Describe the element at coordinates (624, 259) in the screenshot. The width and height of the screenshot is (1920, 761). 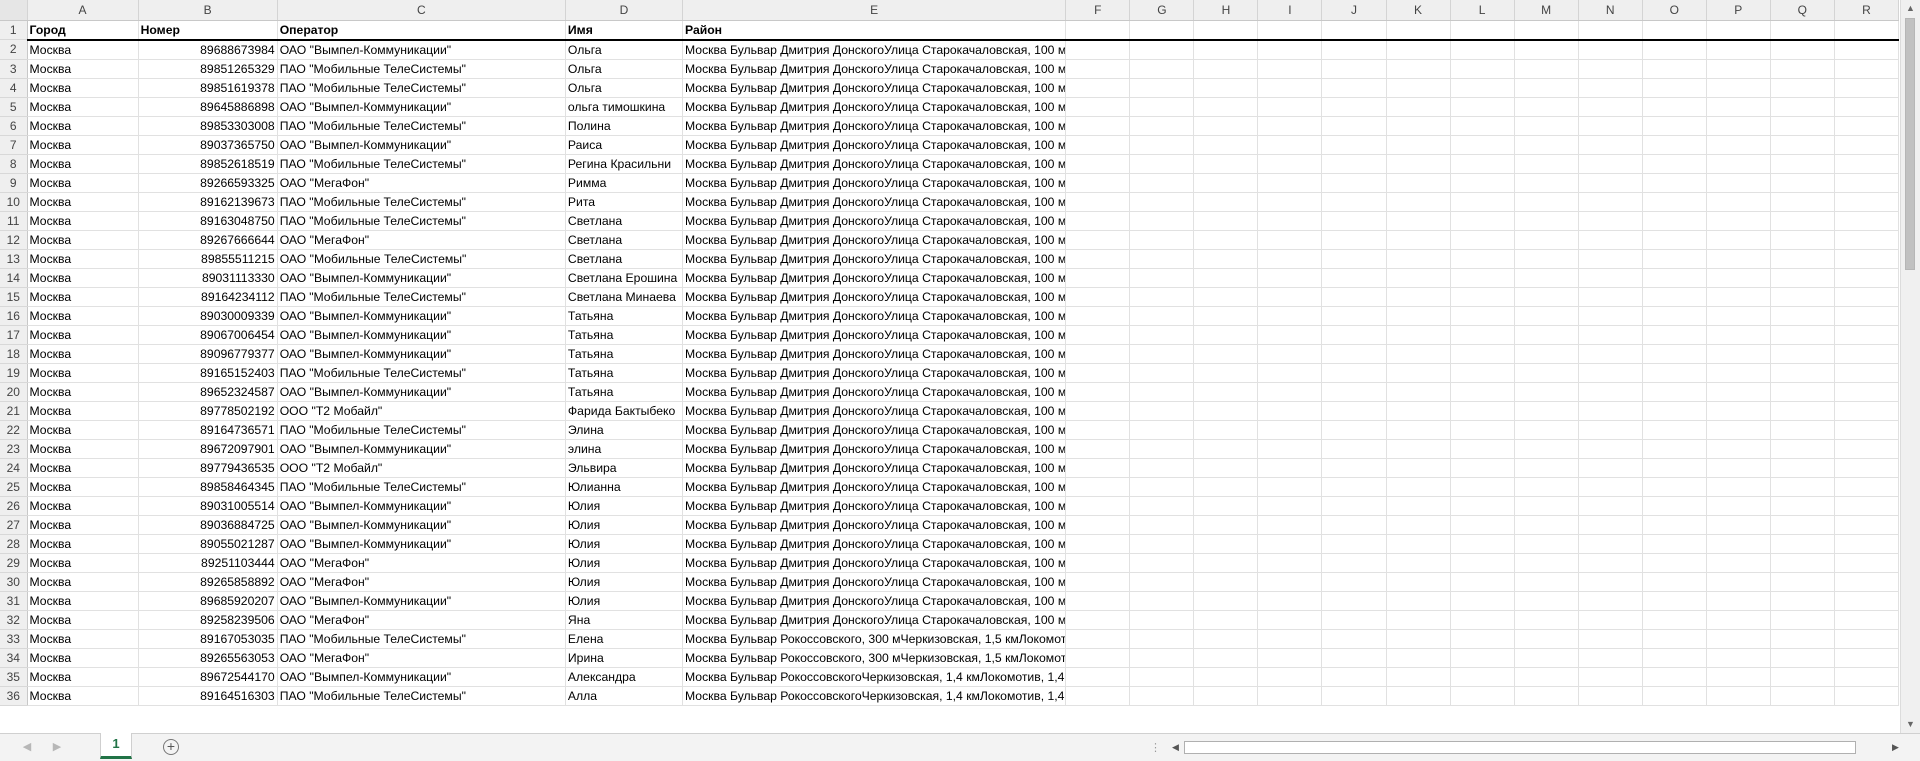
I see `cell-name: Светлана` at that location.